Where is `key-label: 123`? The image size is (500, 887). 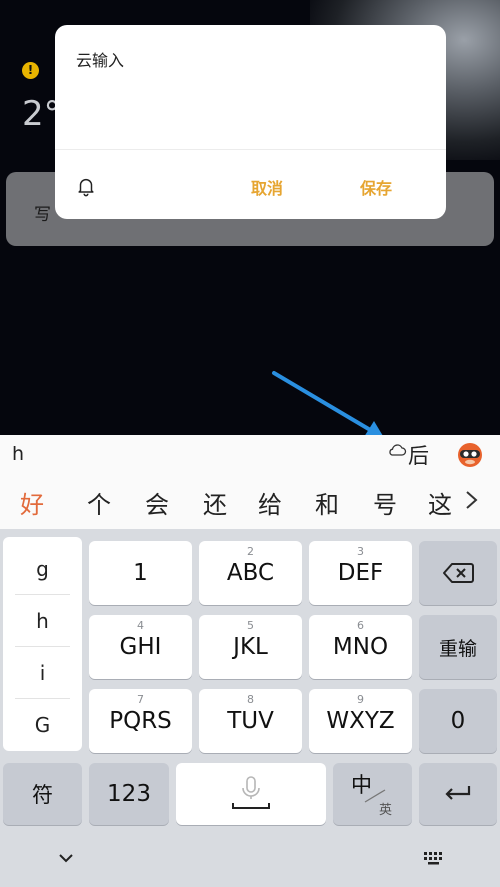 key-label: 123 is located at coordinates (129, 794).